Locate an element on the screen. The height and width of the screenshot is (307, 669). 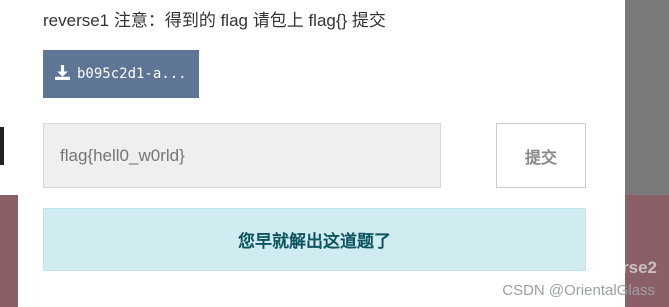
flag-input is located at coordinates (242, 155).